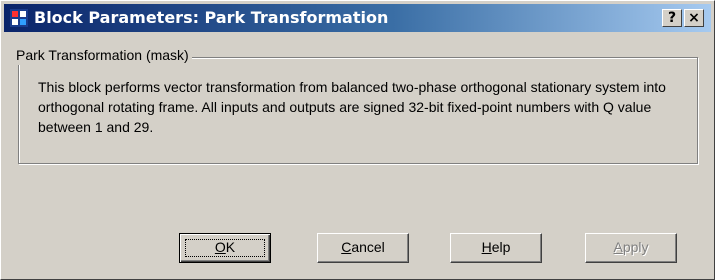 The height and width of the screenshot is (280, 715). I want to click on apply-label: Apply, so click(631, 247).